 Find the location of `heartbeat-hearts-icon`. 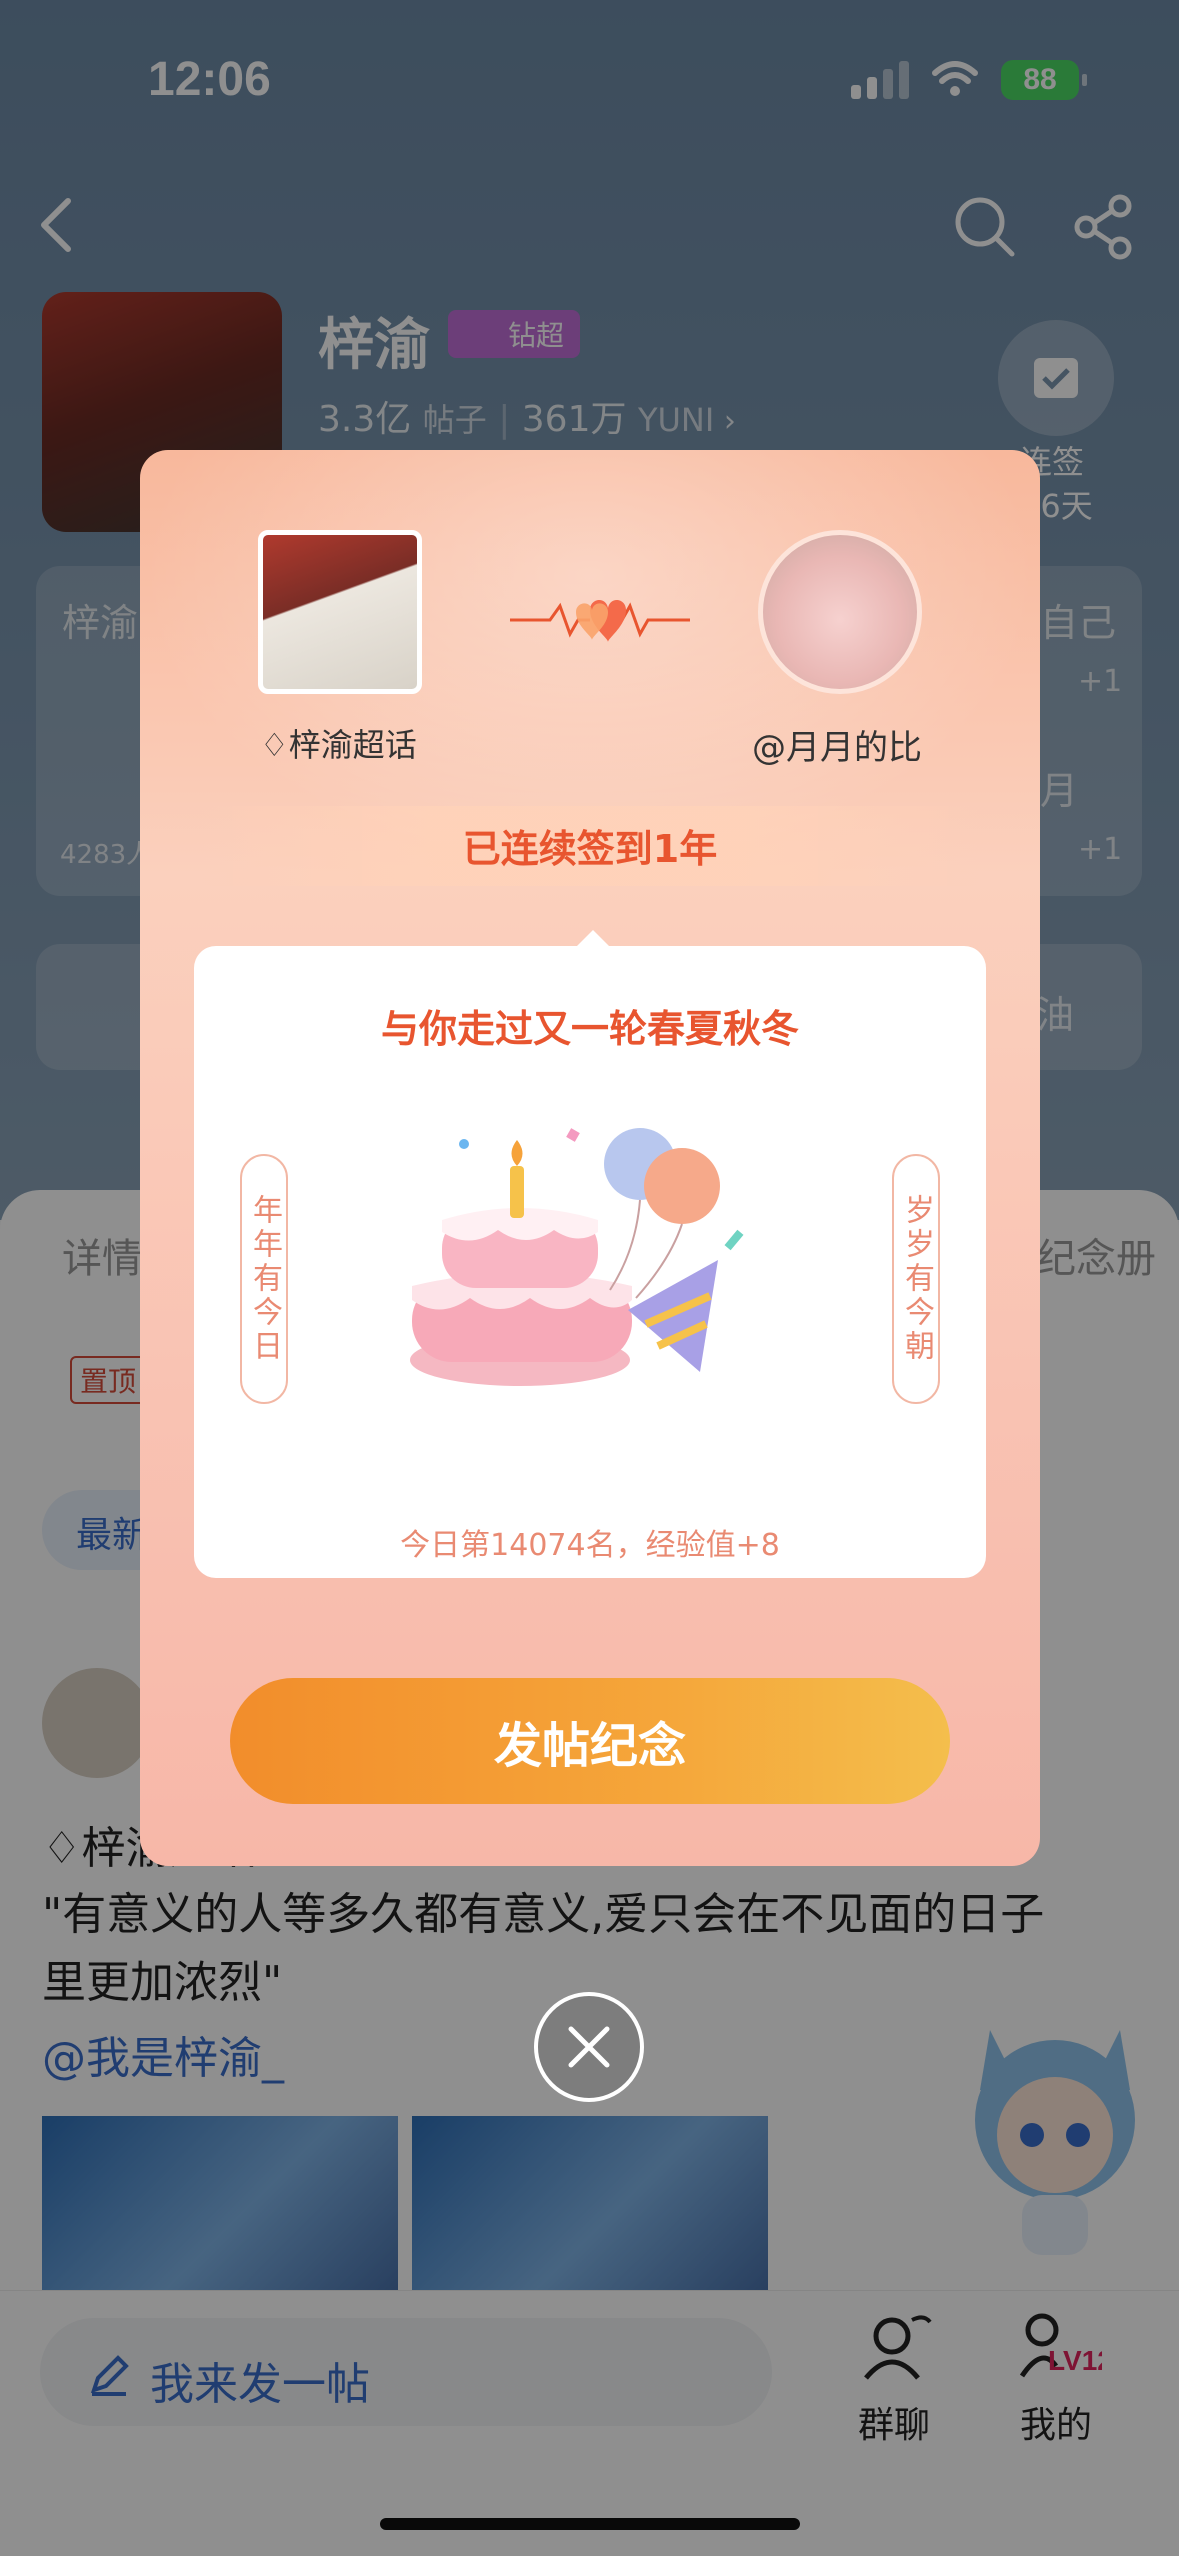

heartbeat-hearts-icon is located at coordinates (600, 620).